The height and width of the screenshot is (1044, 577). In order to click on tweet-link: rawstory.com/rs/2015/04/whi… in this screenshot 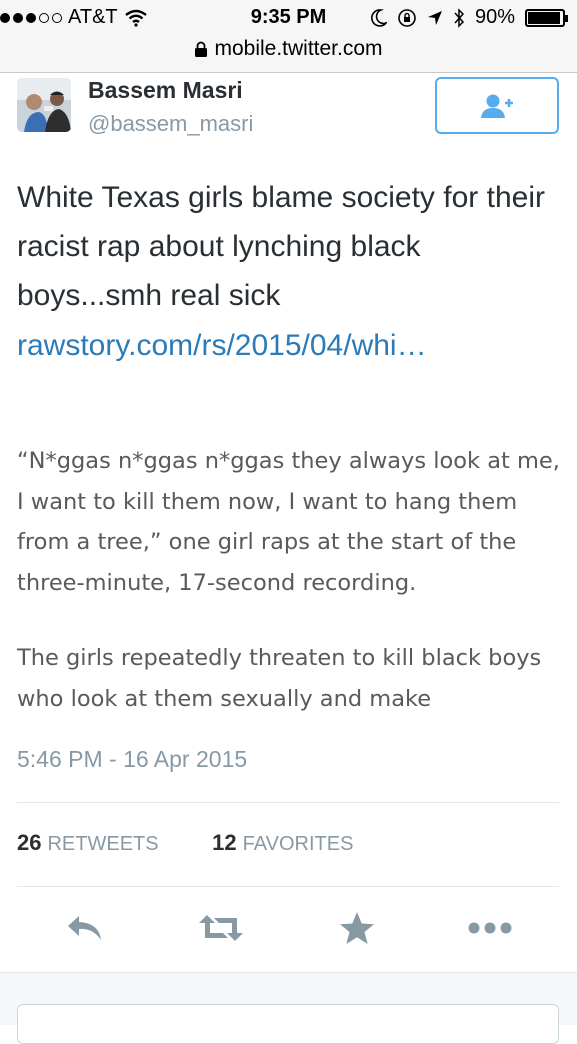, I will do `click(222, 345)`.